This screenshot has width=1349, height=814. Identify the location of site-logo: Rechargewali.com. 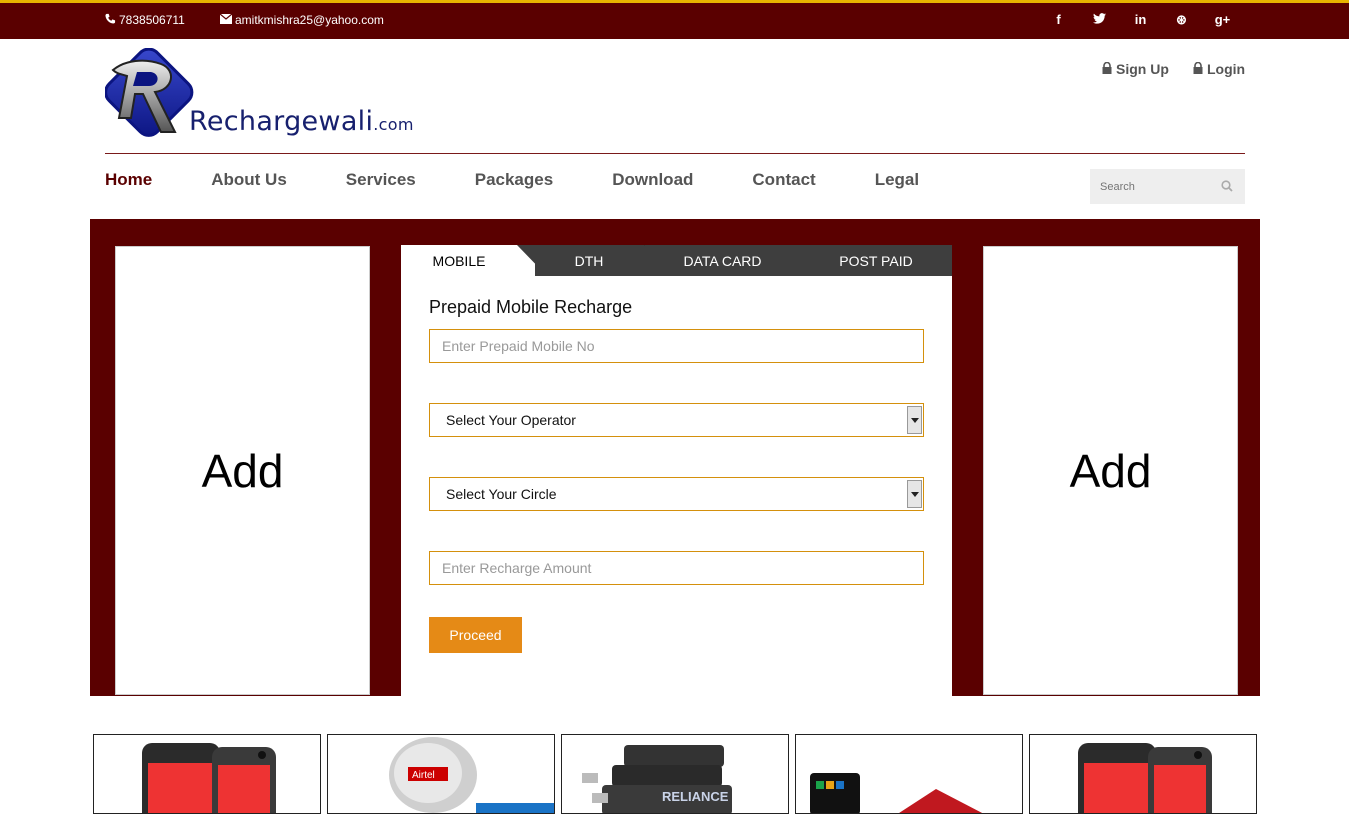
(277, 95).